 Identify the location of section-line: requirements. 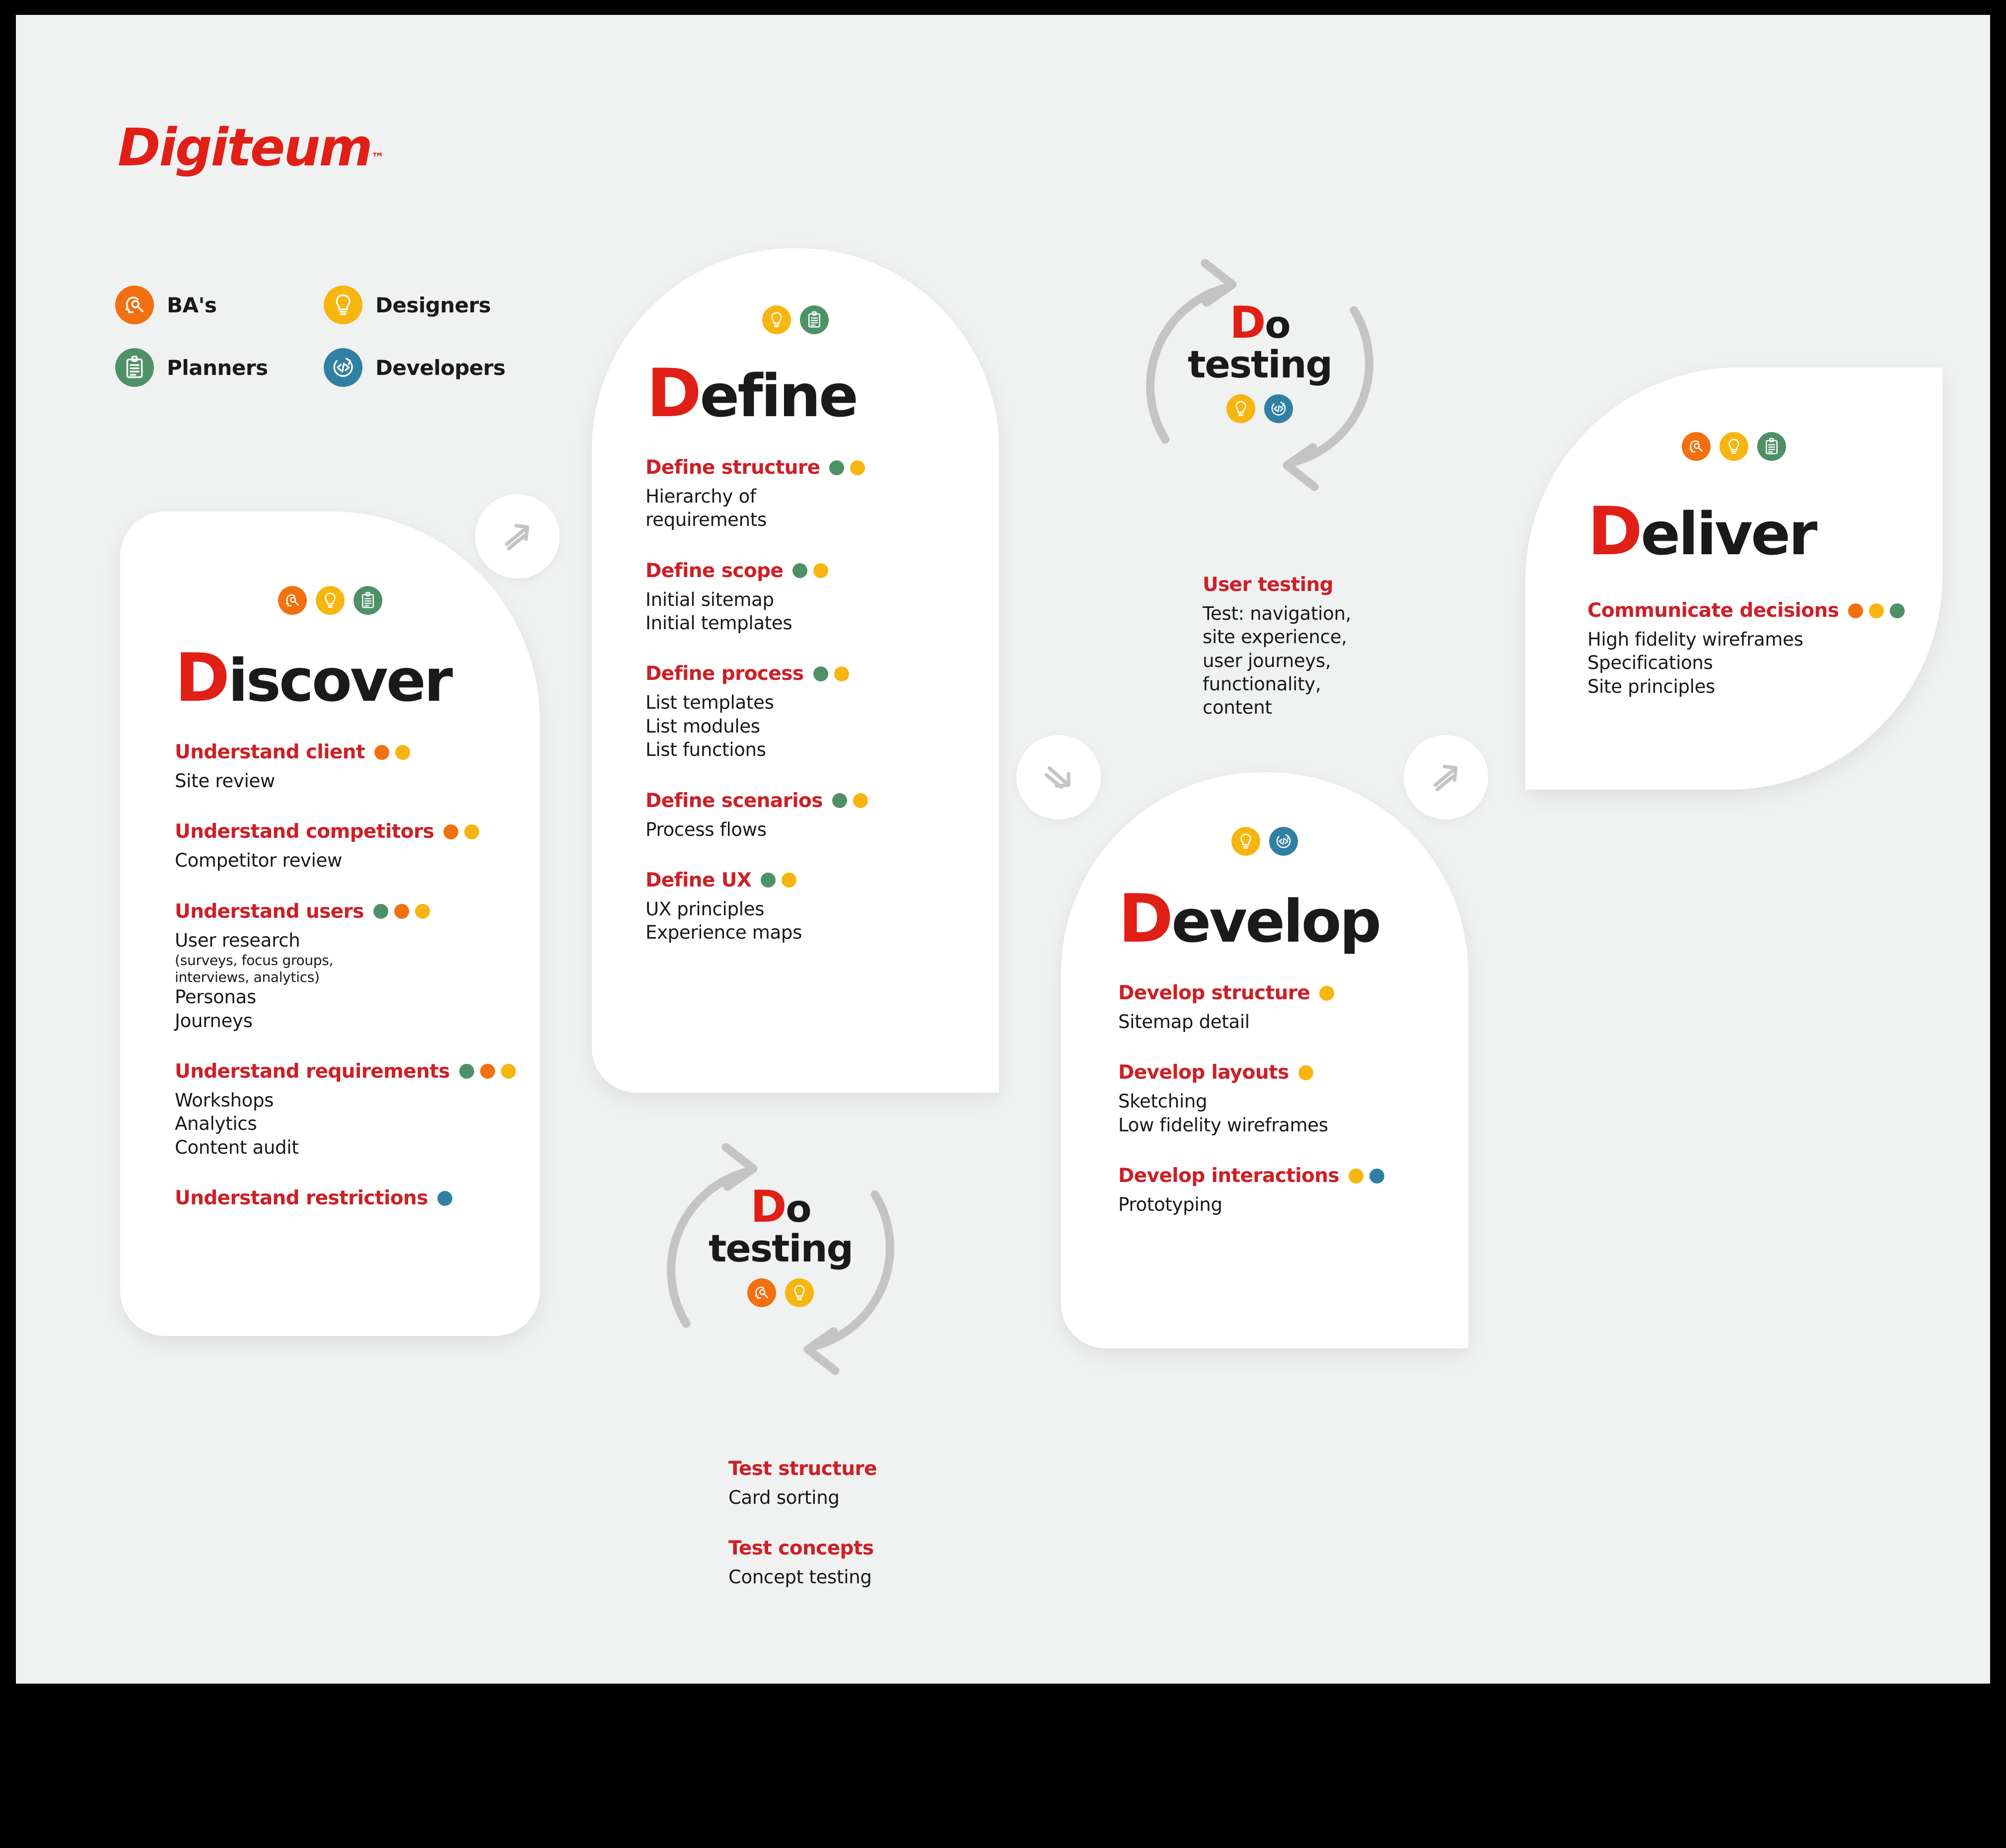
(706, 520).